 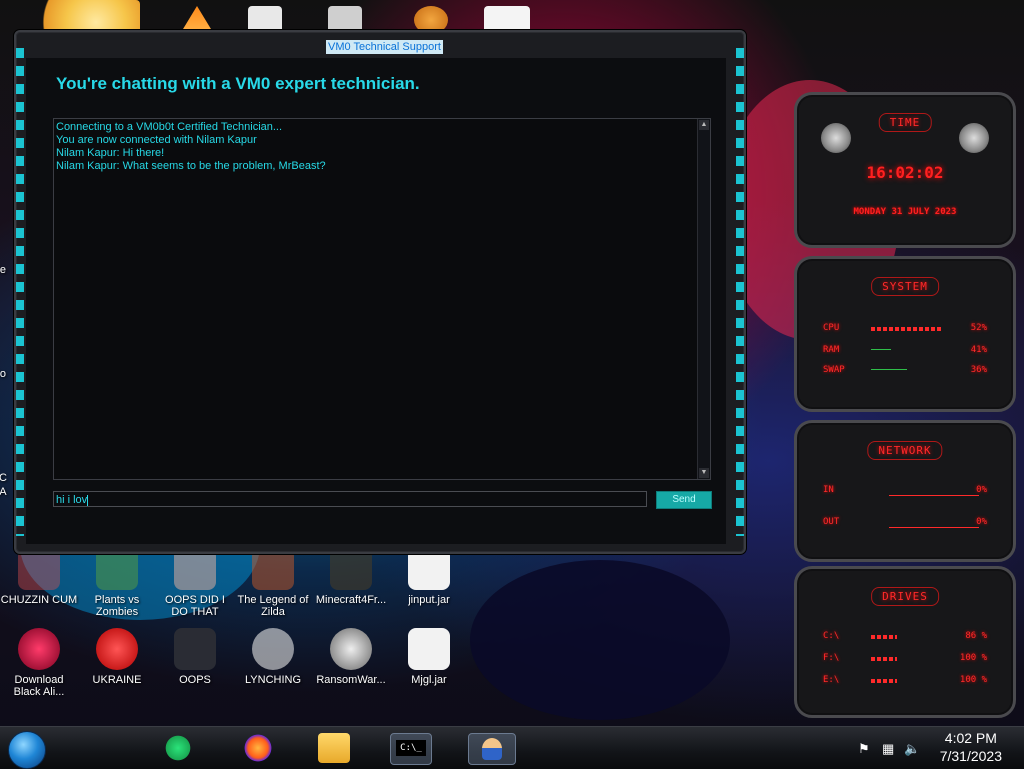 I want to click on volume-icon: 🔈, so click(x=912, y=749).